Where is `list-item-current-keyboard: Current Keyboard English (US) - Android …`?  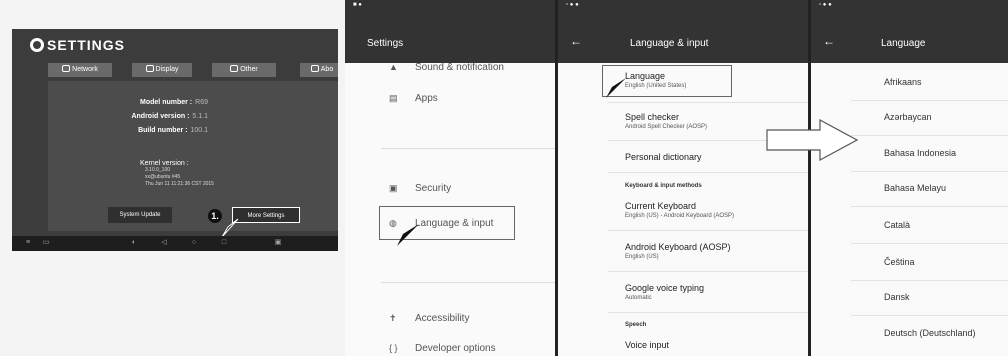
list-item-current-keyboard: Current Keyboard English (US) - Android … is located at coordinates (679, 210).